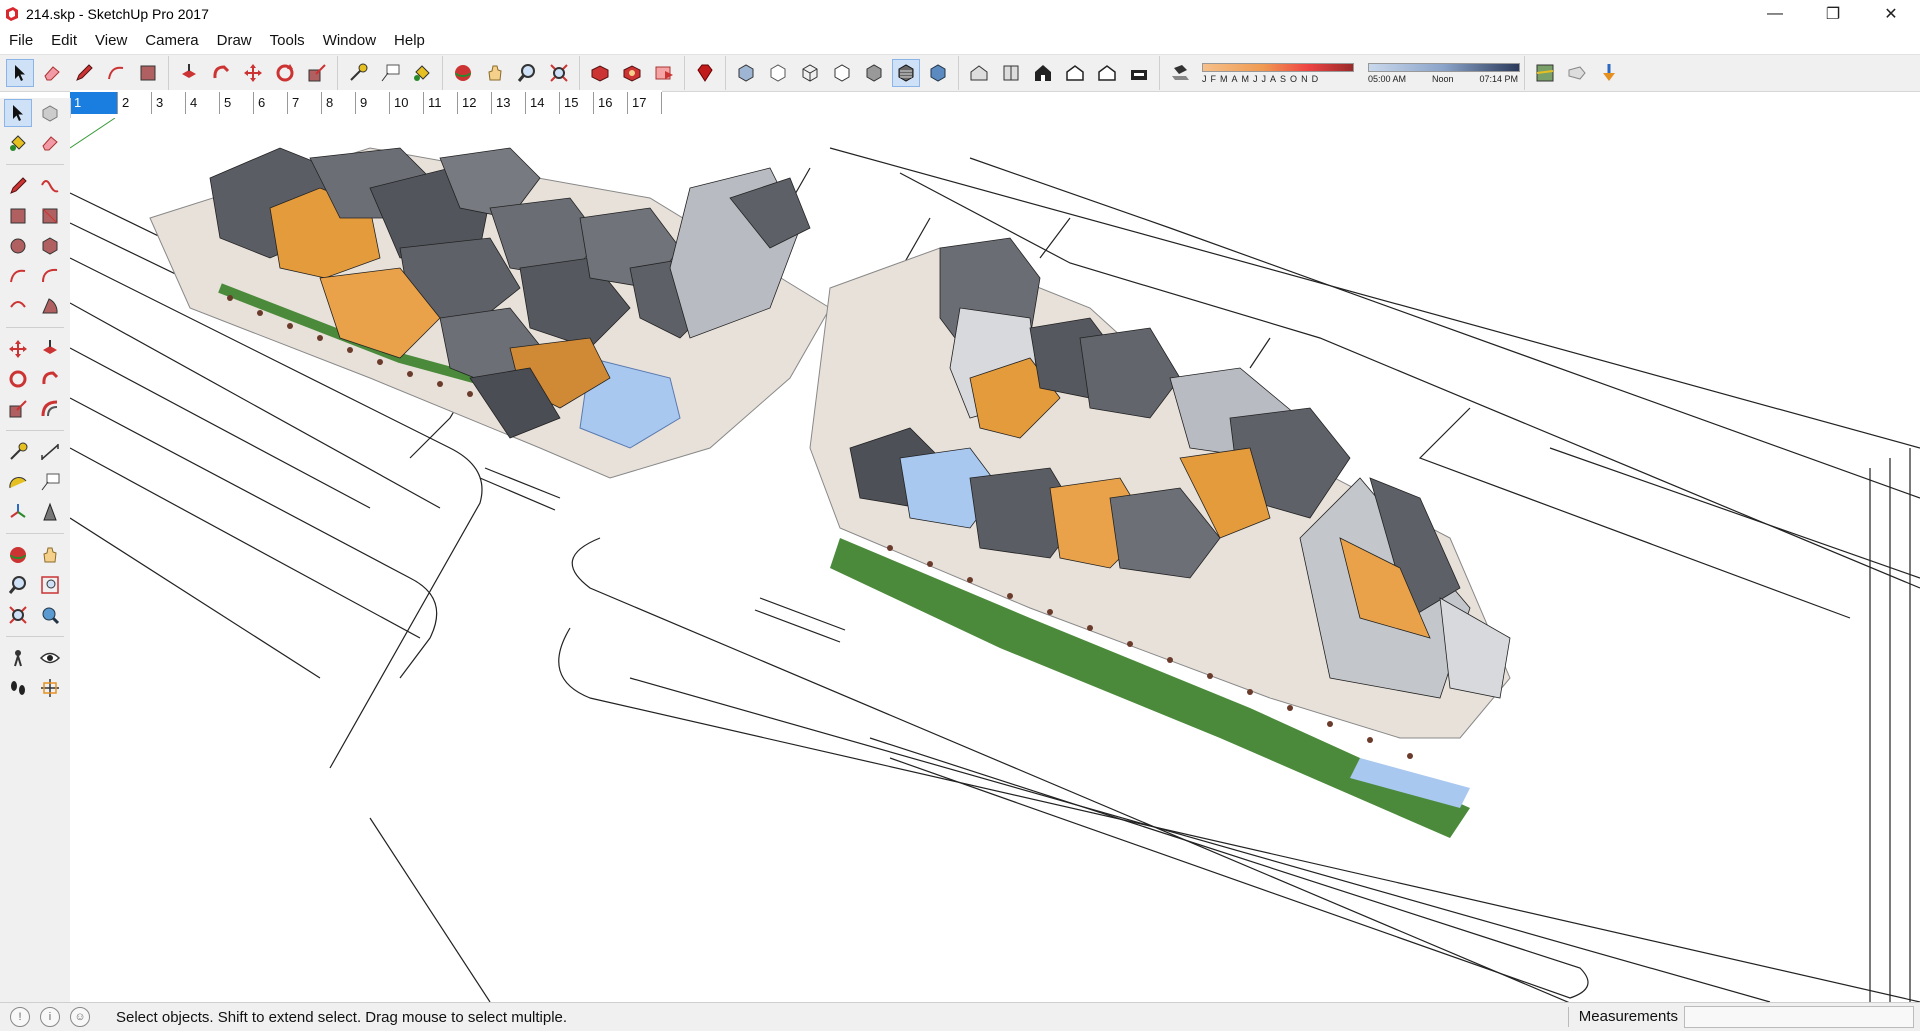  I want to click on top-view-button, so click(1011, 73).